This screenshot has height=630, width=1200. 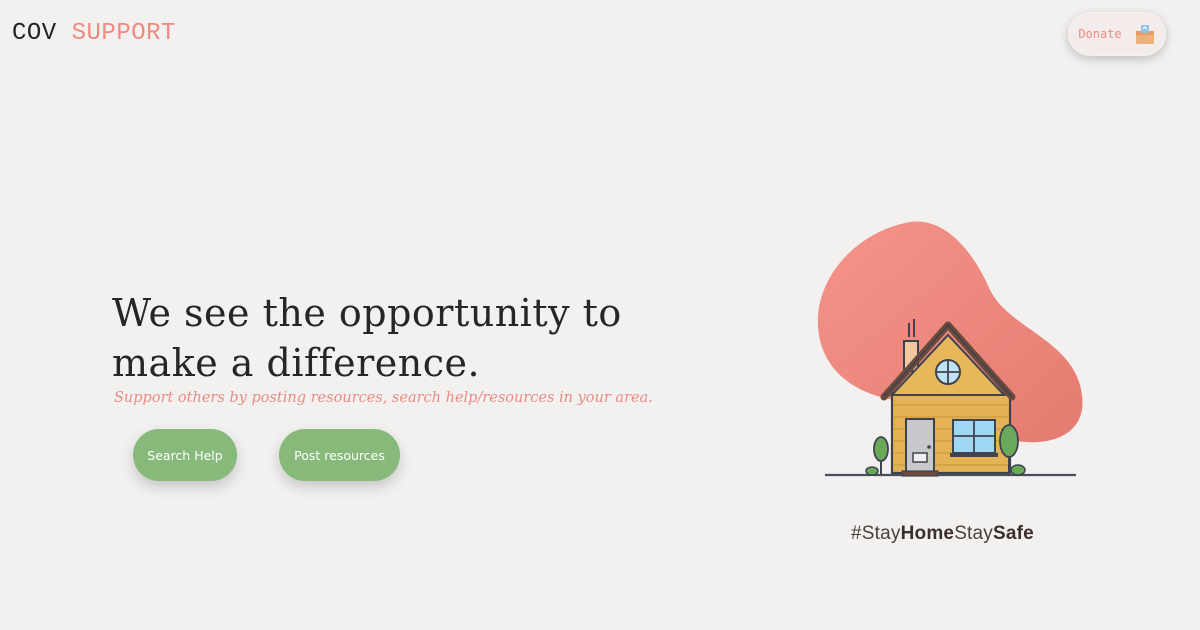 I want to click on hashtag-part-2: Home, so click(x=927, y=533).